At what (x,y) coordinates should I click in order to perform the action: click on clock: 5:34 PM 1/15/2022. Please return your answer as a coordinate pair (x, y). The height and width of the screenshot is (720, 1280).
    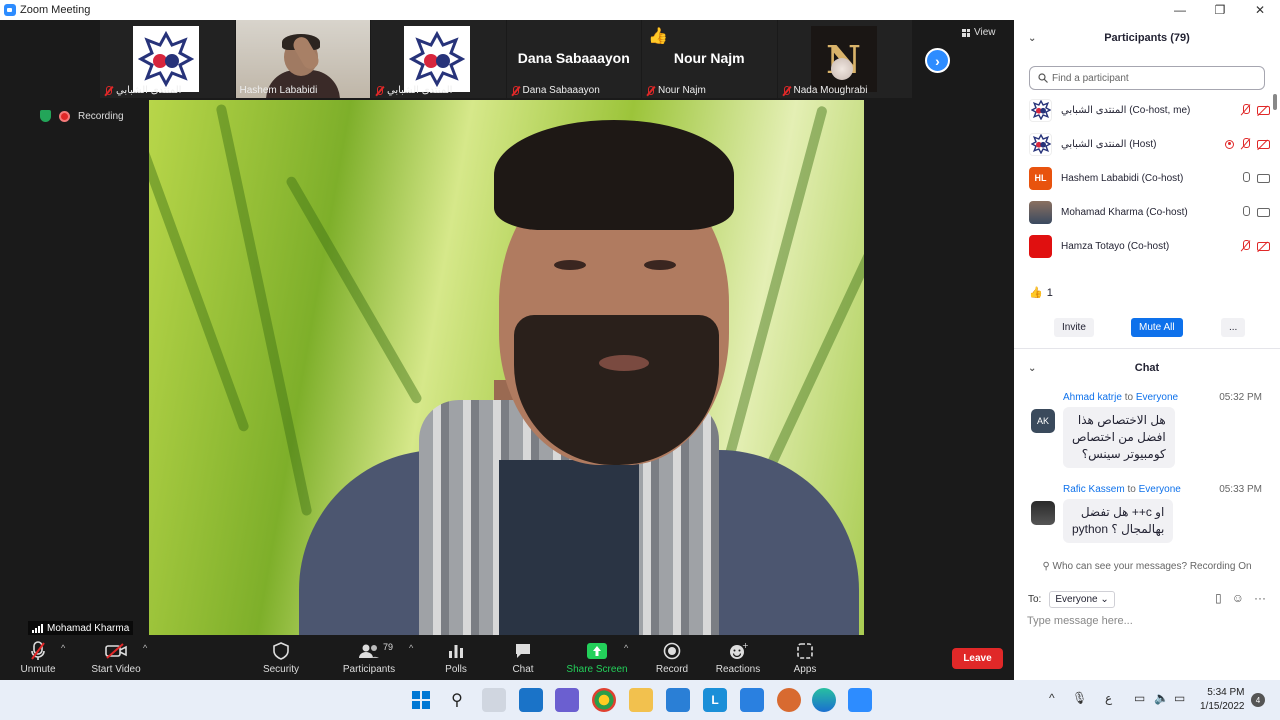
    Looking at the image, I should click on (1222, 700).